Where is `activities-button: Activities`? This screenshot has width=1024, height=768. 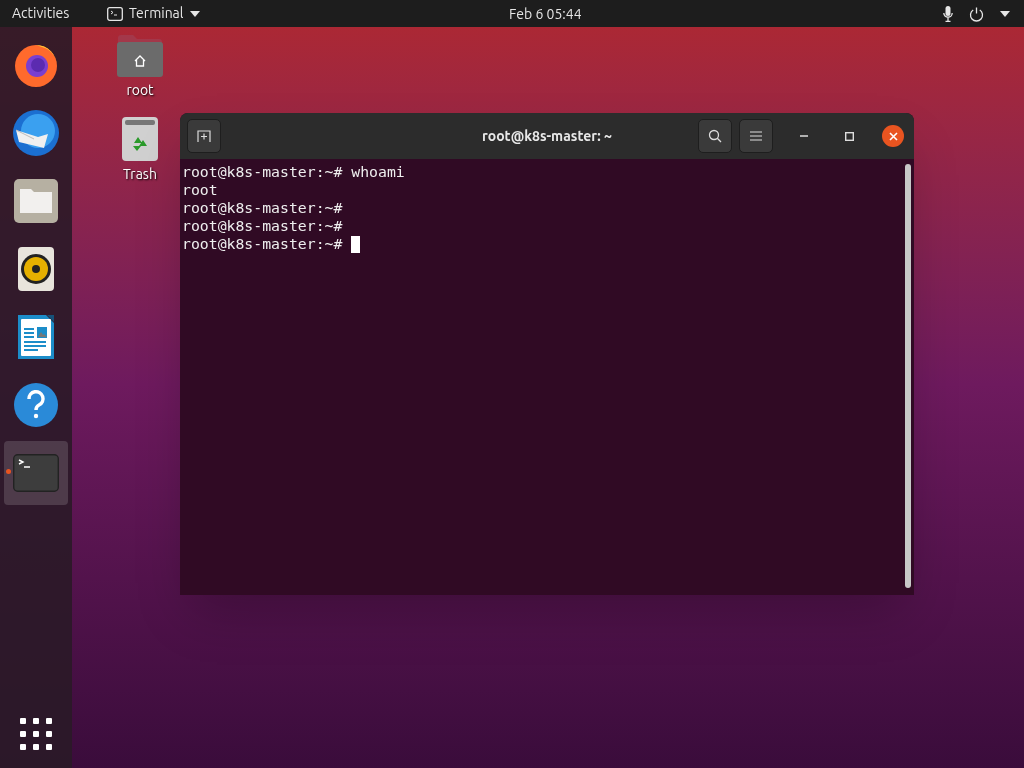
activities-button: Activities is located at coordinates (52, 13).